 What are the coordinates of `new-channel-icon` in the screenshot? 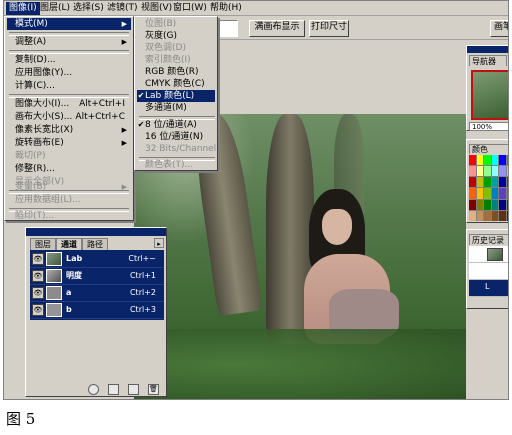 It's located at (133, 389).